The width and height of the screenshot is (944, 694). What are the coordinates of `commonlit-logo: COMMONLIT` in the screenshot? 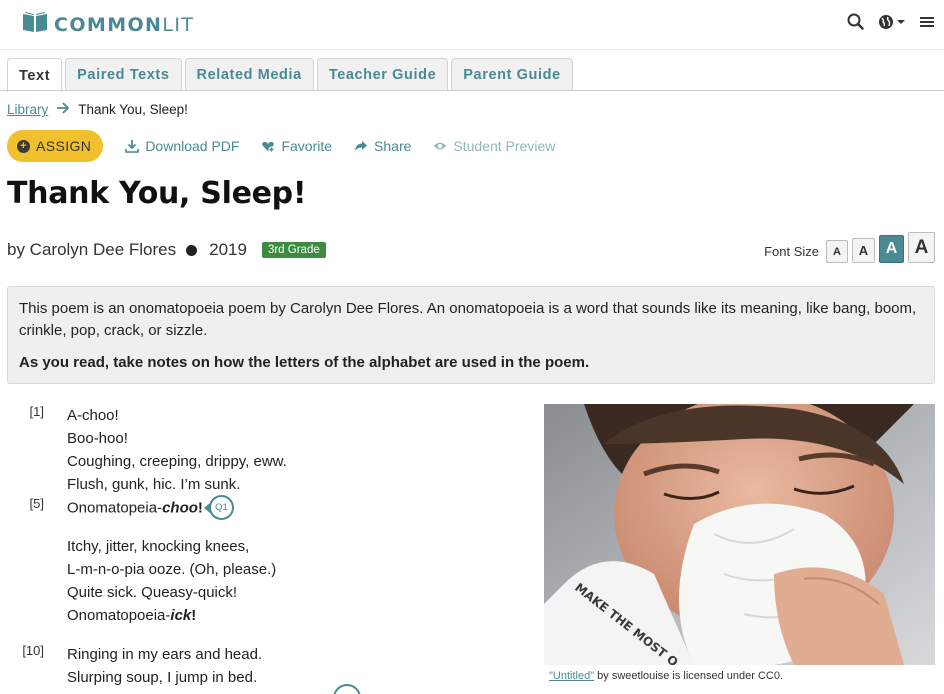 It's located at (108, 24).